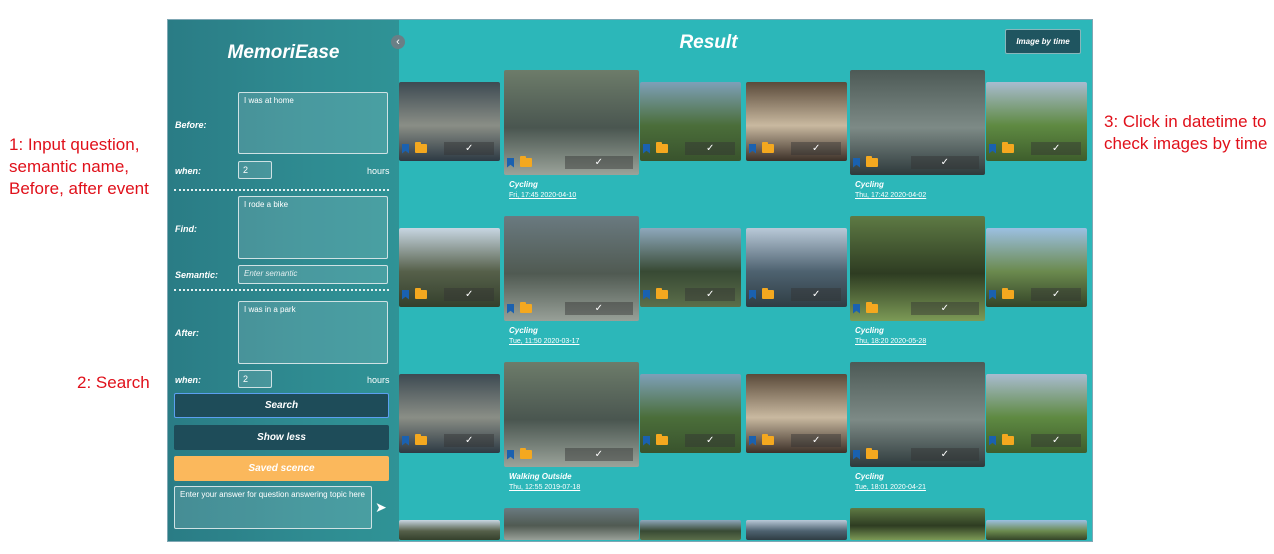 The width and height of the screenshot is (1274, 554). What do you see at coordinates (890, 195) in the screenshot?
I see `event-datetime-link: Thu, 17:42 2020-04-02` at bounding box center [890, 195].